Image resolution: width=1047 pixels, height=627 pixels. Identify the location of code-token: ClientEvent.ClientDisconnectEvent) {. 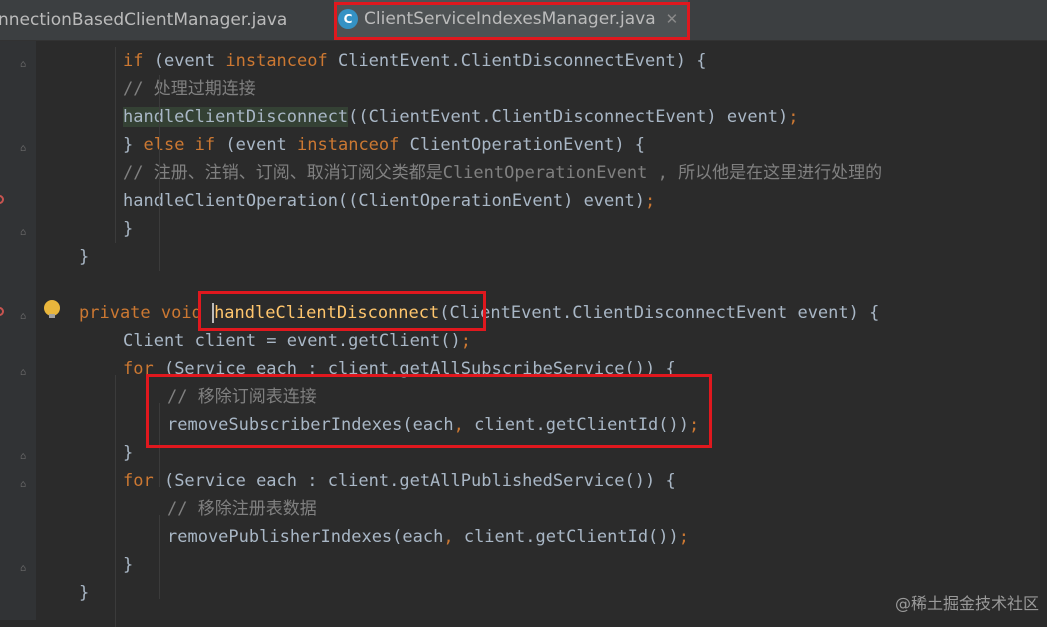
(517, 61).